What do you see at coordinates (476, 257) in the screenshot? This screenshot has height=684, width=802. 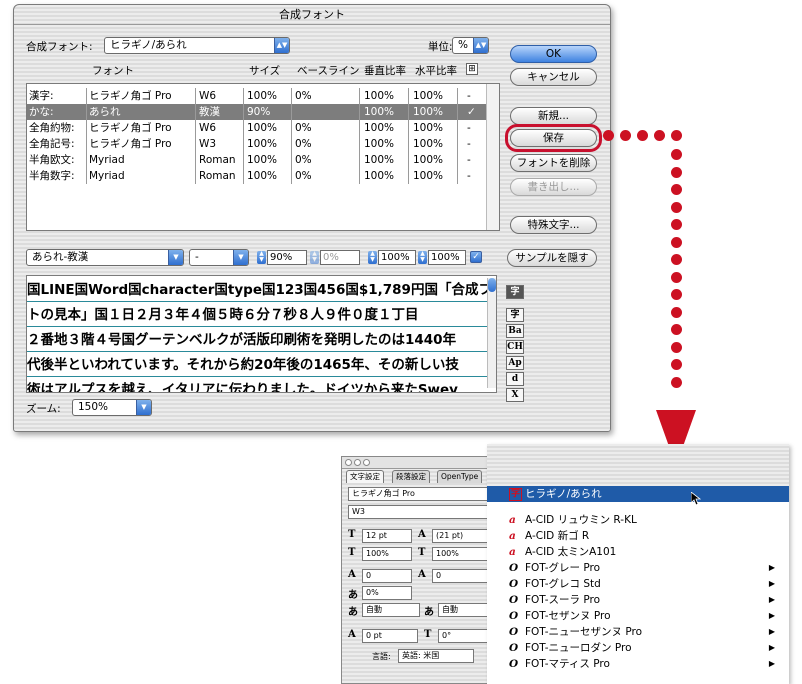 I see `checkbox-icon: ✓` at bounding box center [476, 257].